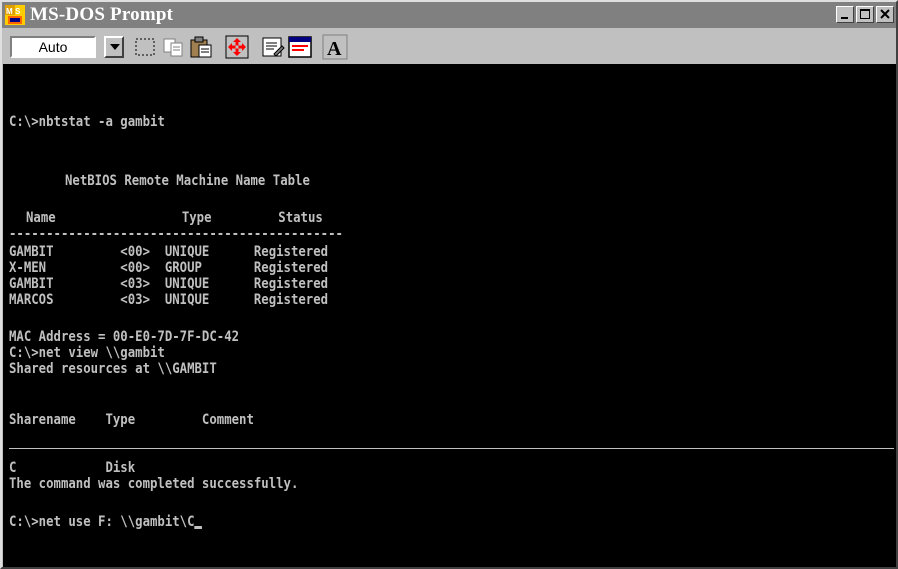 This screenshot has width=898, height=569. I want to click on fullscreen-icon, so click(237, 47).